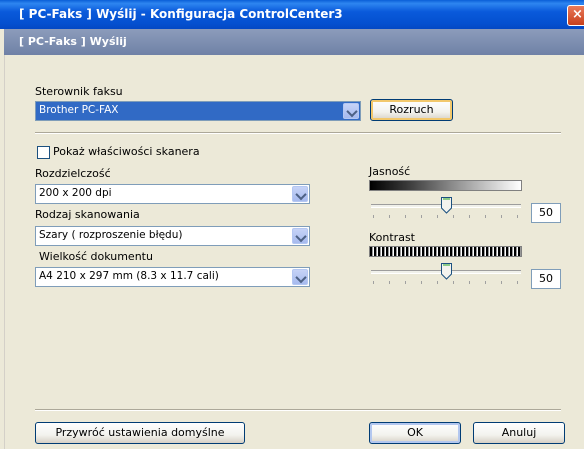 This screenshot has width=584, height=449. I want to click on restore-defaults-button: Przywróć ustawienia domyślne, so click(140, 433).